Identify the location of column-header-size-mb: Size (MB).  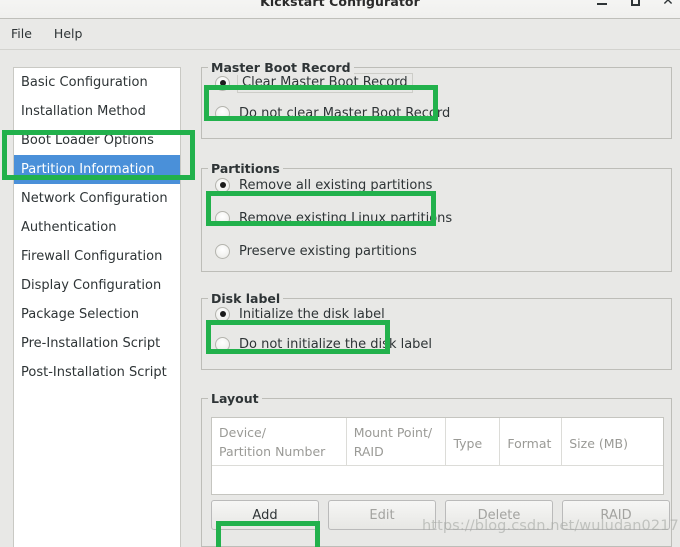
(612, 441).